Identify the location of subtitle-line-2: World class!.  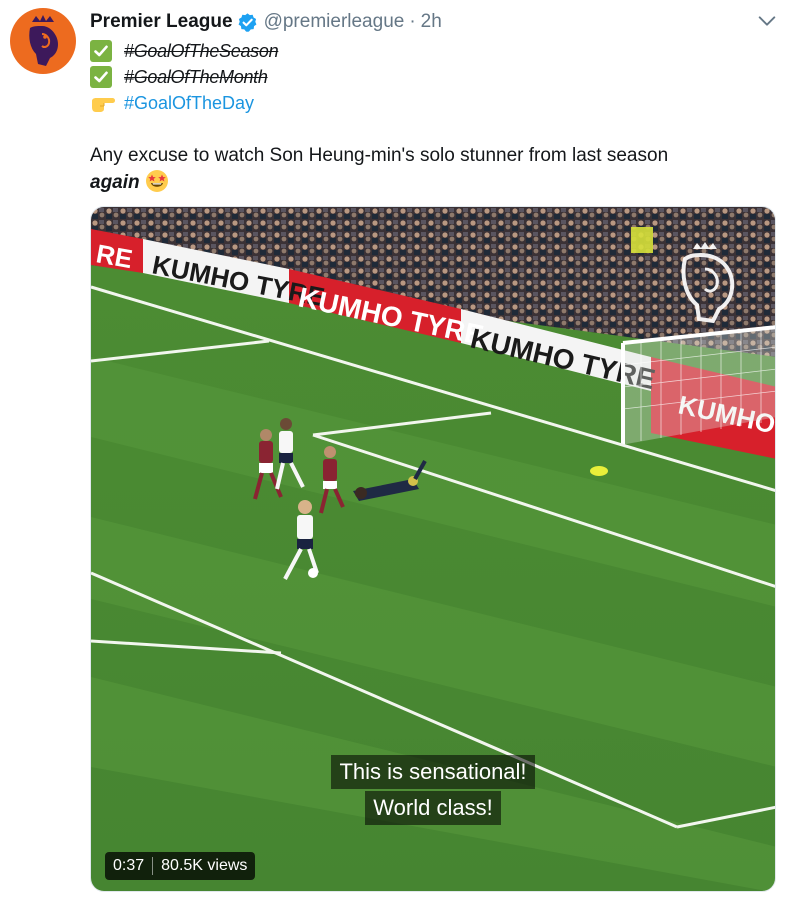
(433, 808).